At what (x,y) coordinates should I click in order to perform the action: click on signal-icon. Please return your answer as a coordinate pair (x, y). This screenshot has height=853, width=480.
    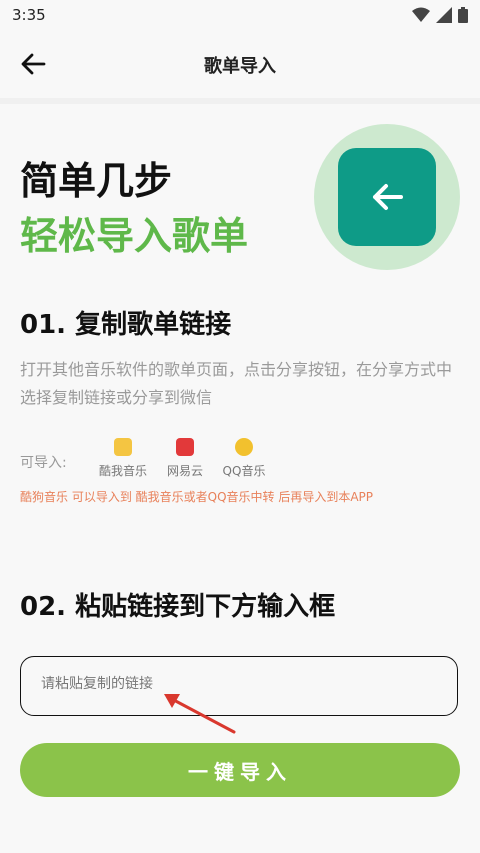
    Looking at the image, I should click on (444, 15).